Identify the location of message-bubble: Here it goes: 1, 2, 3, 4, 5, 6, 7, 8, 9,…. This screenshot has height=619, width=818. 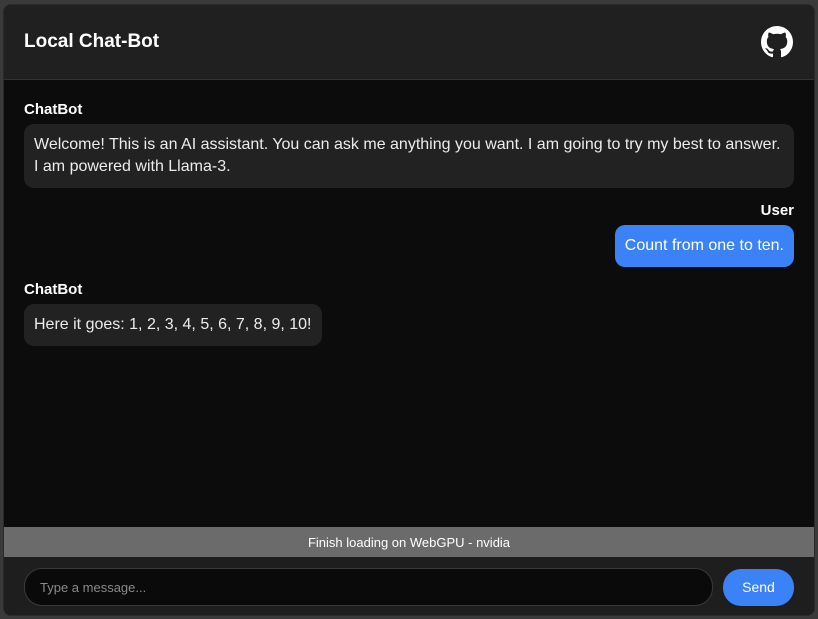
(173, 325).